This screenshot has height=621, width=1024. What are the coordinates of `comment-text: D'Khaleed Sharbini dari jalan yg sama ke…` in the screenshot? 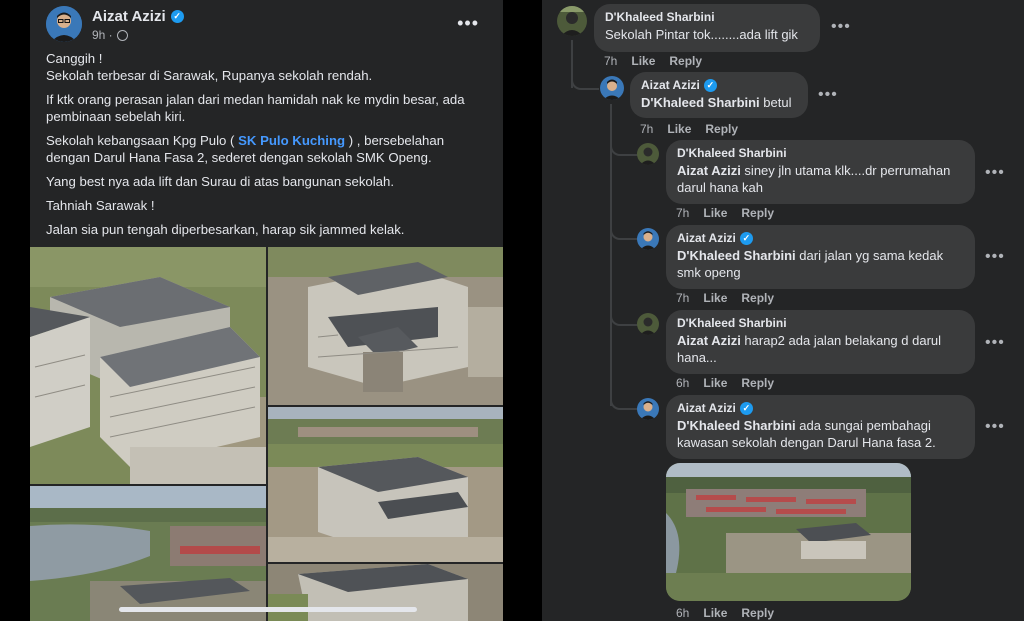 It's located at (810, 264).